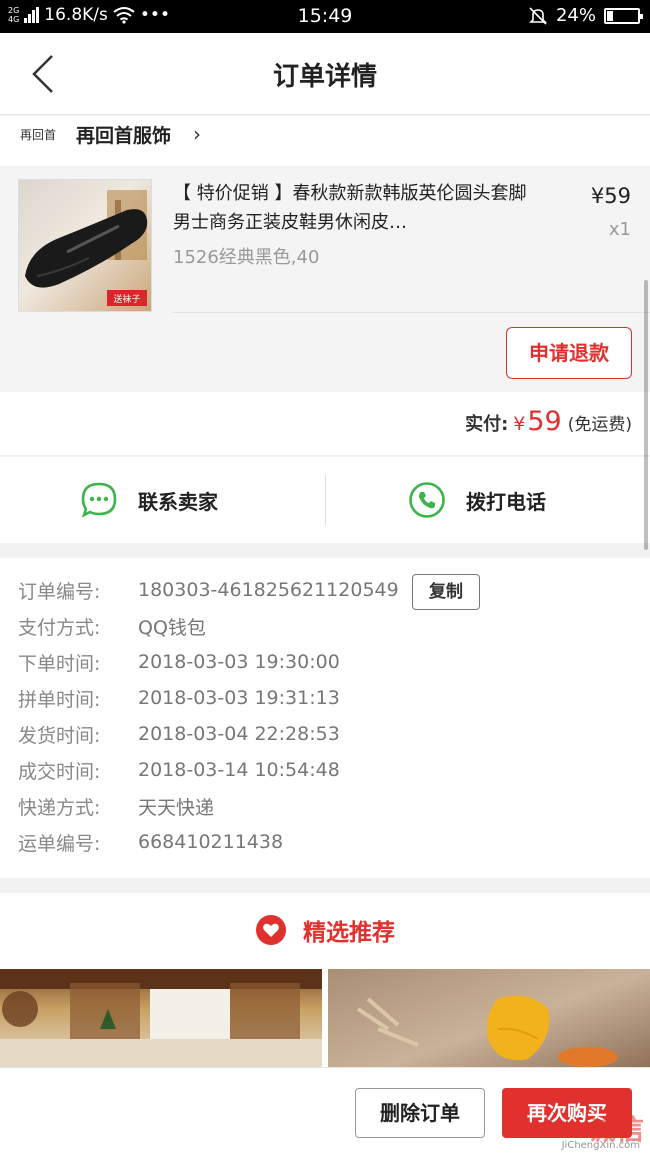 Image resolution: width=650 pixels, height=1155 pixels. What do you see at coordinates (116, 806) in the screenshot?
I see `detail-row-courier: 快递方式: 天天快递` at bounding box center [116, 806].